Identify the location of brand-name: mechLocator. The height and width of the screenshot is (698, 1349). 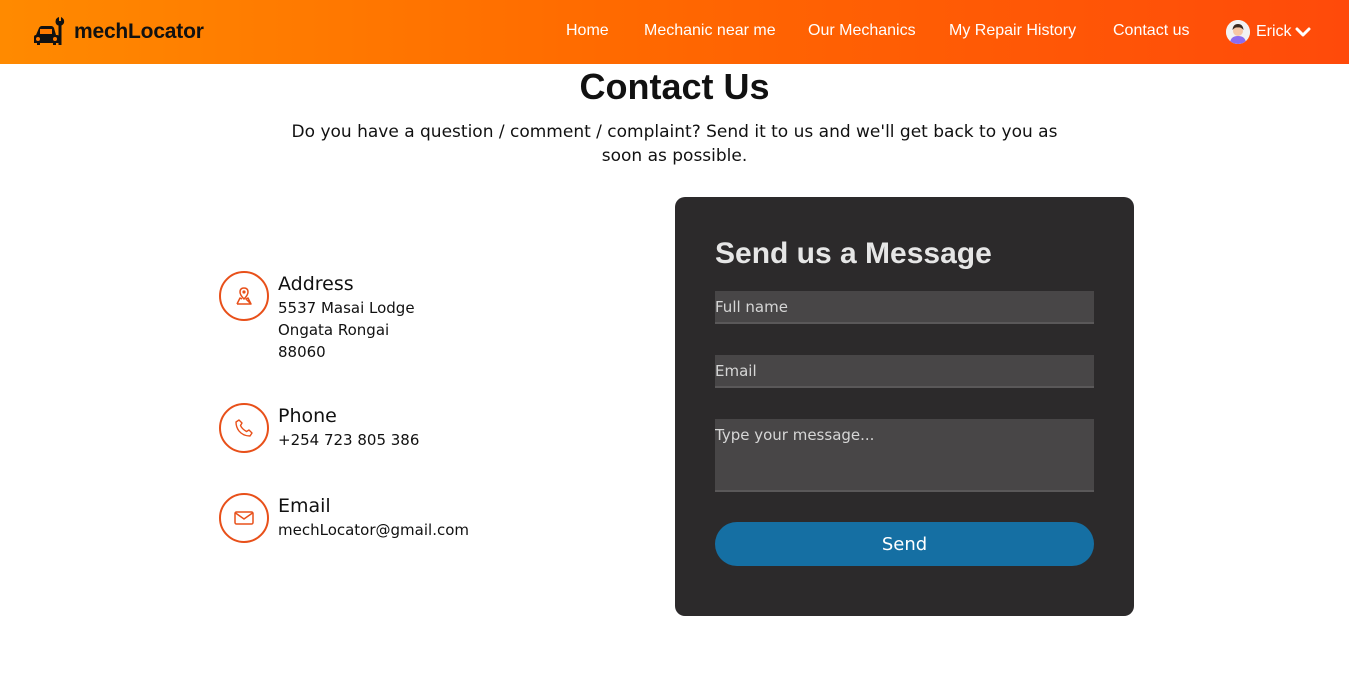
(139, 31).